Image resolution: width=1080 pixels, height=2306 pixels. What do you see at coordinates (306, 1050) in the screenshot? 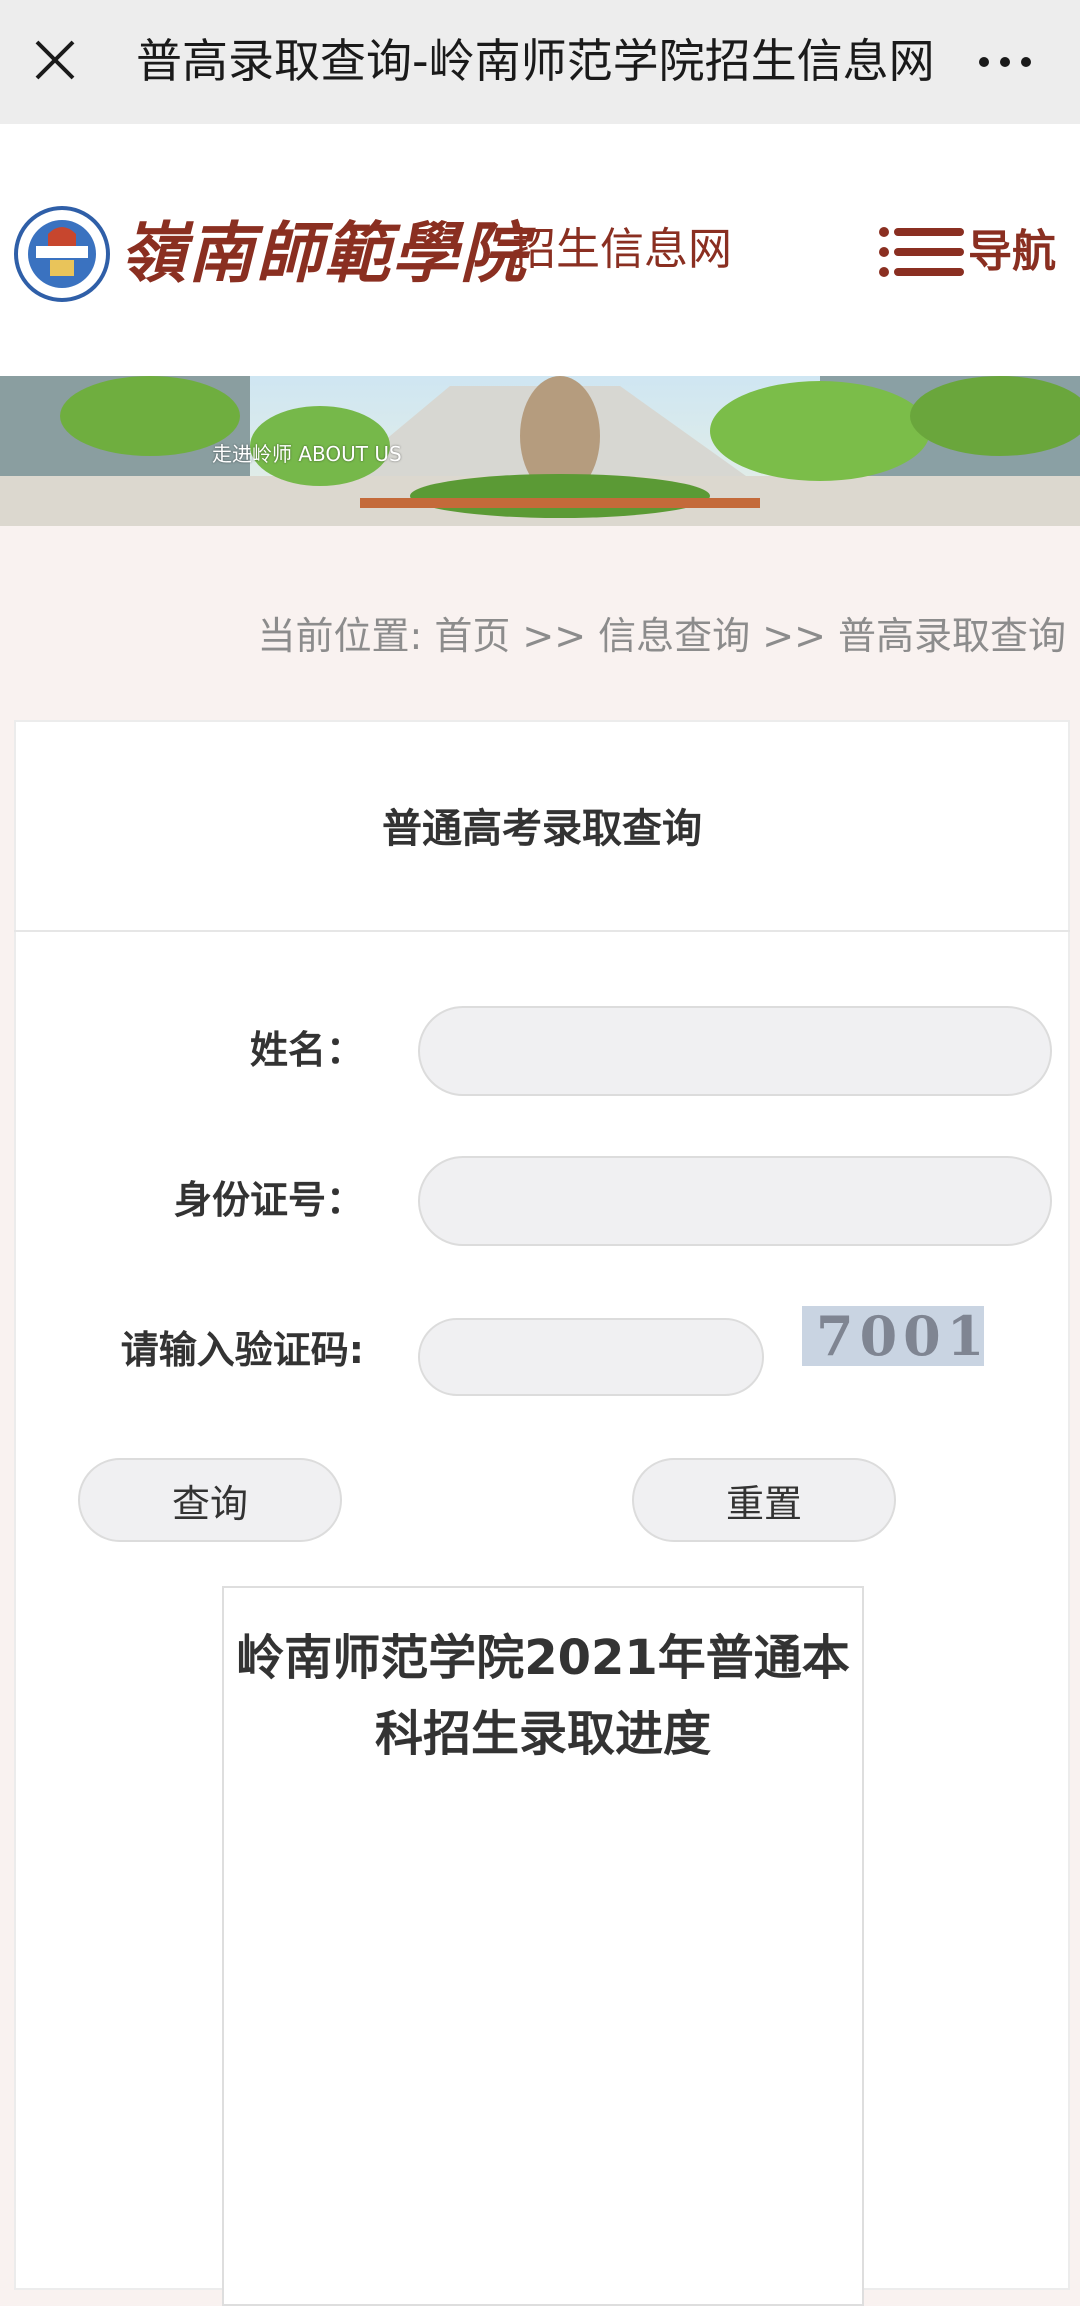
I see `name-label: 姓名：` at bounding box center [306, 1050].